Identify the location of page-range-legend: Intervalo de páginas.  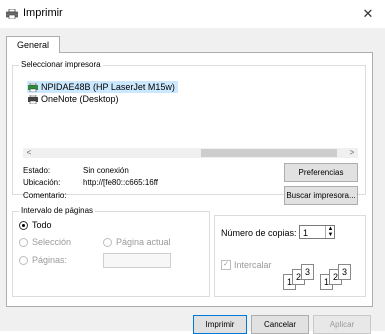
(57, 210).